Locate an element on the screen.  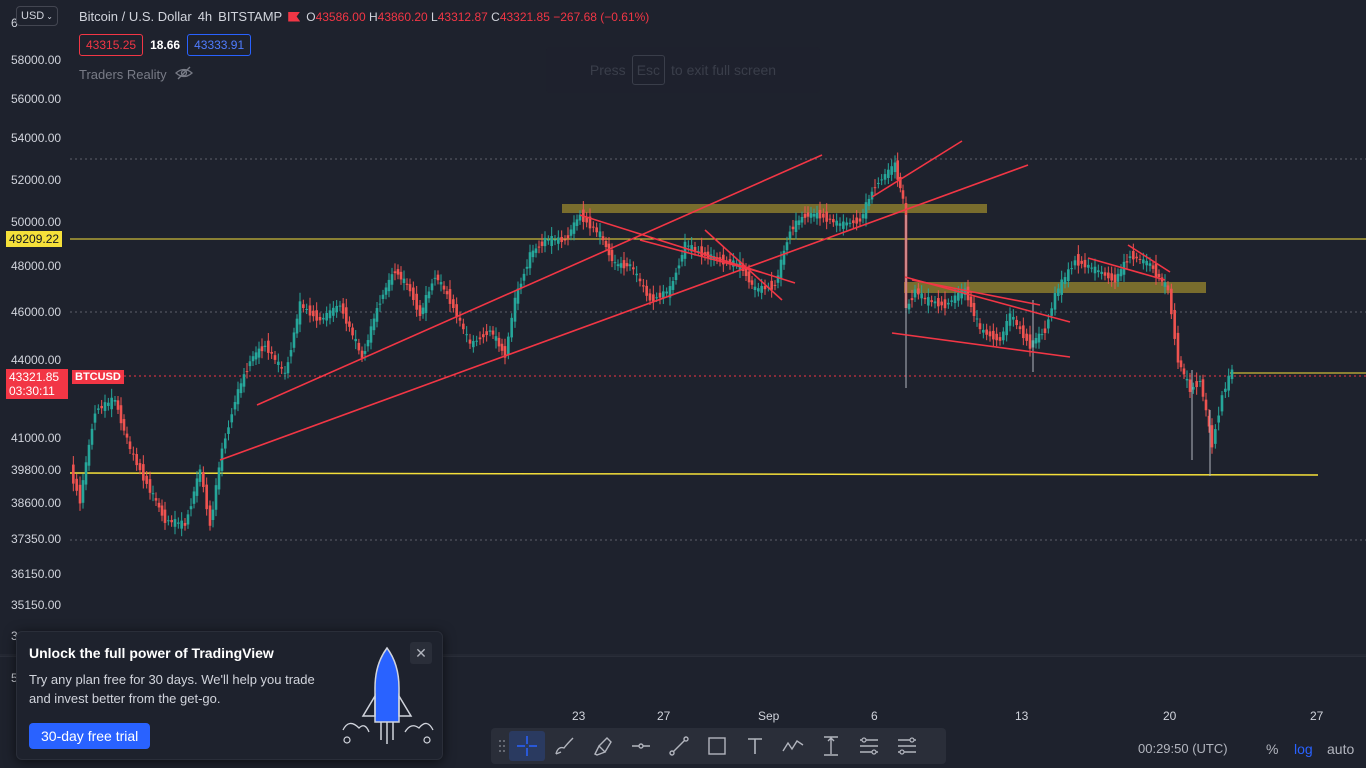
log-scale-toggle: log is located at coordinates (1303, 749).